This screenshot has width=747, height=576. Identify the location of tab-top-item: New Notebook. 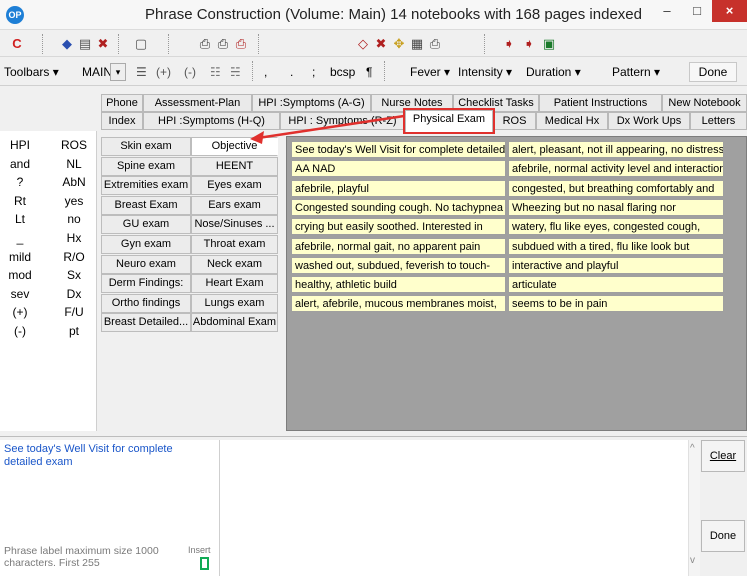
(704, 103).